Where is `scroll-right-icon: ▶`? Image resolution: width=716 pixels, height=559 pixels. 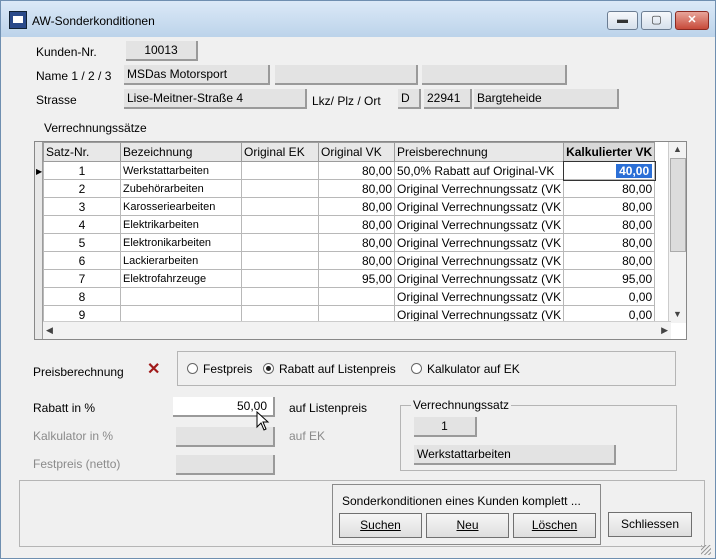 scroll-right-icon: ▶ is located at coordinates (664, 330).